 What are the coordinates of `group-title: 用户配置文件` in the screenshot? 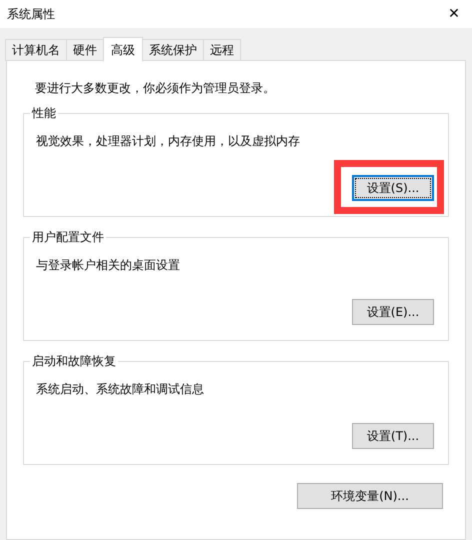 It's located at (68, 237).